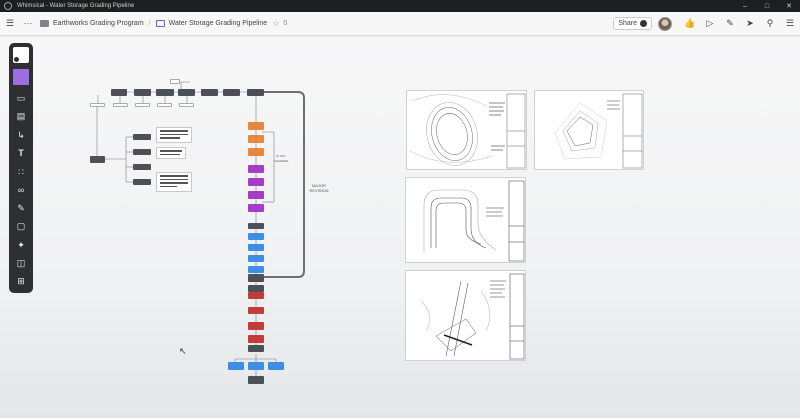 The image size is (800, 418). What do you see at coordinates (275, 23) in the screenshot?
I see `star-icon: ☆` at bounding box center [275, 23].